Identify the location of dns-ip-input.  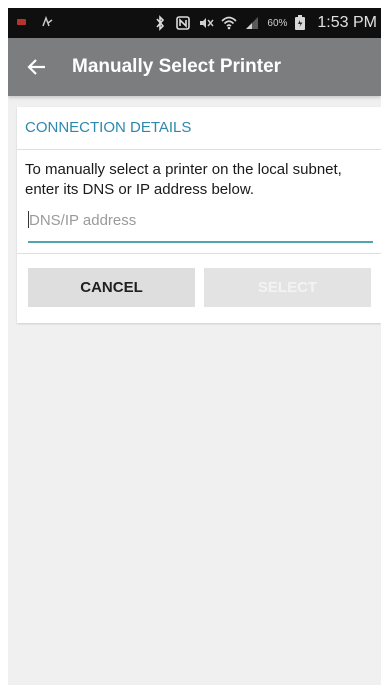
(198, 220).